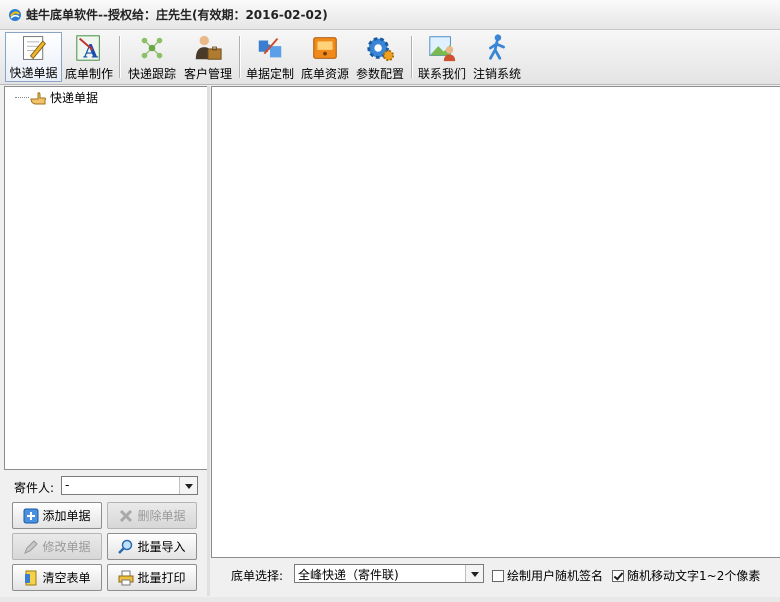 The image size is (780, 602). I want to click on orange-box-icon, so click(325, 48).